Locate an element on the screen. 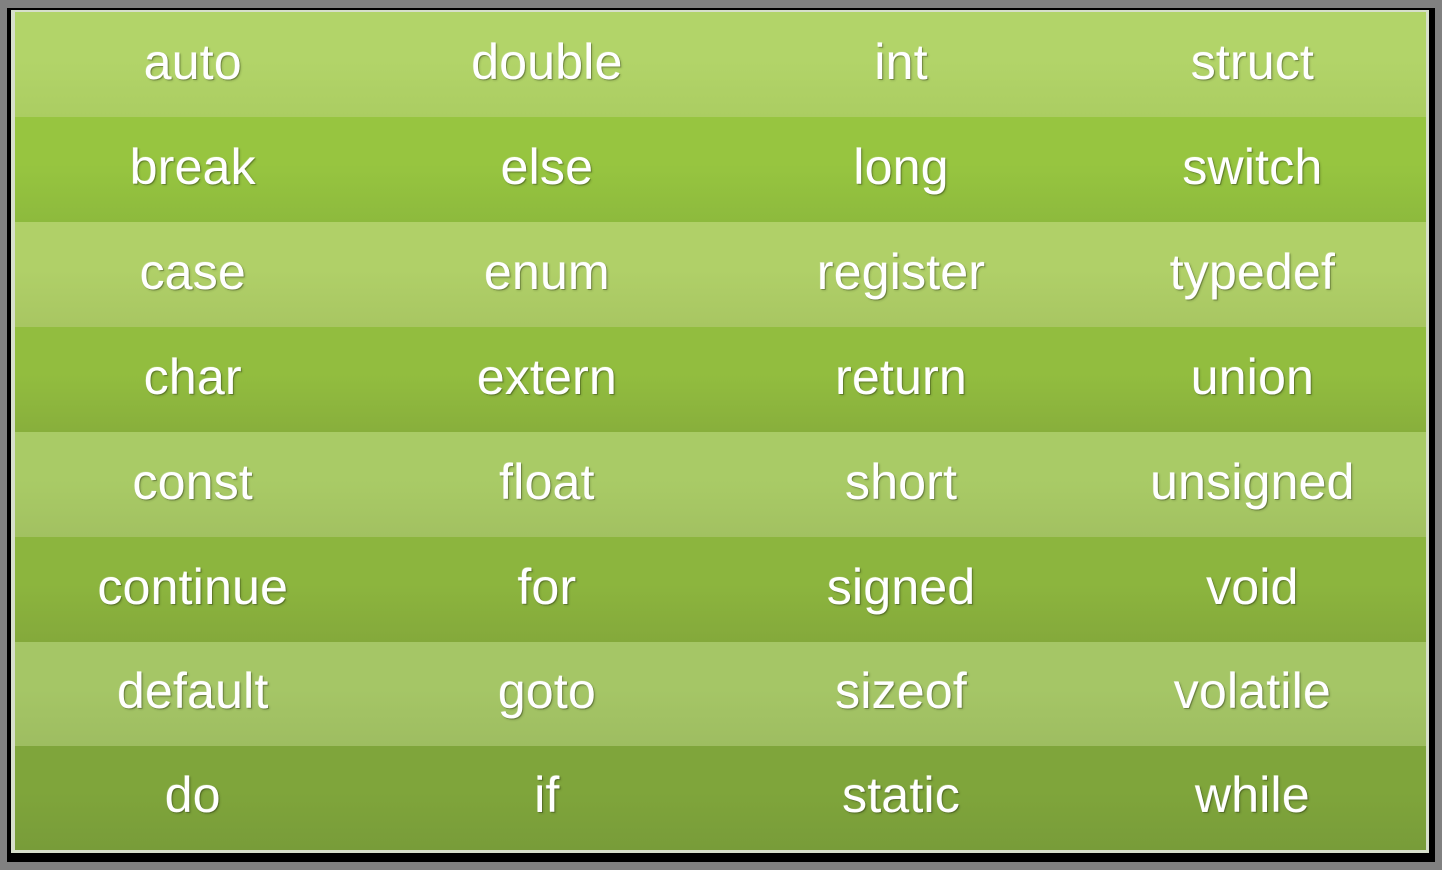 The image size is (1442, 870). keyword-cell-auto: auto is located at coordinates (193, 64).